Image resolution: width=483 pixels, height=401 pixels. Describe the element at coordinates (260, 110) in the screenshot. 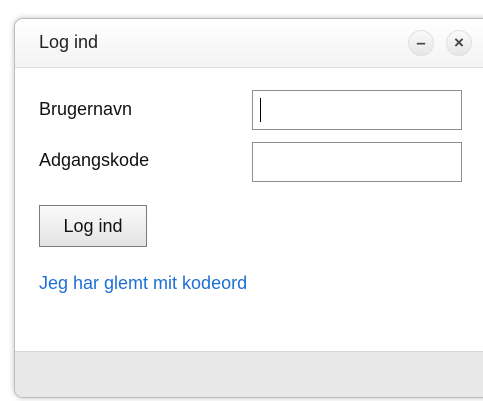

I see `text-caret` at that location.